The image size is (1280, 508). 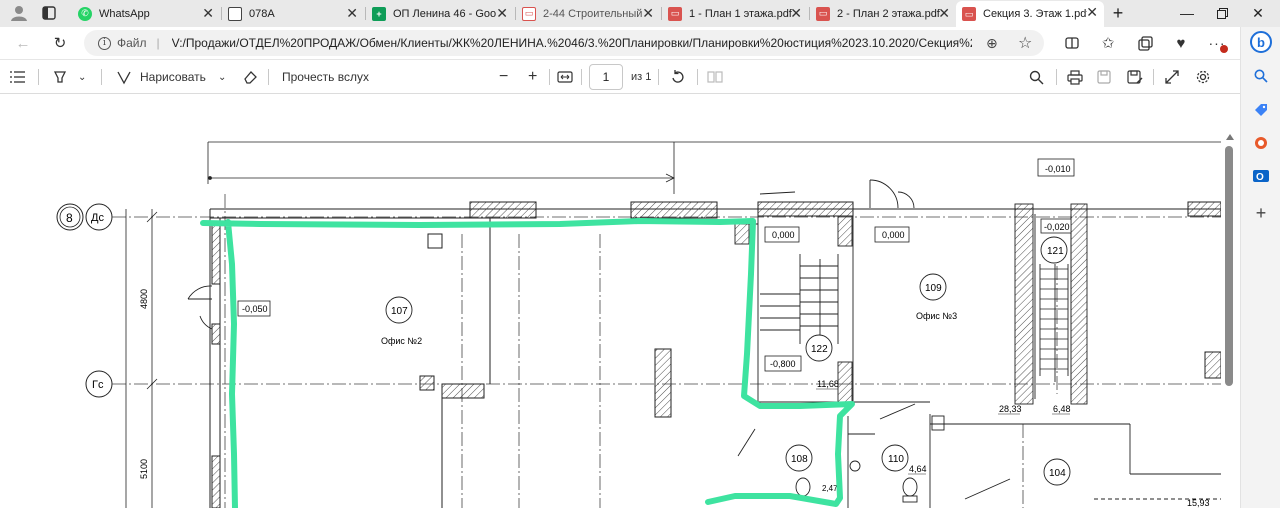 I want to click on sheets-icon: +, so click(x=379, y=13).